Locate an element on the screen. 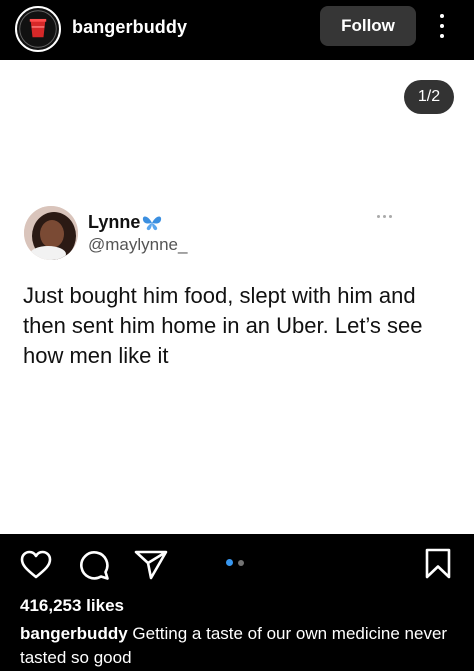 The height and width of the screenshot is (671, 474). tweet-name-text: Lynne is located at coordinates (114, 222).